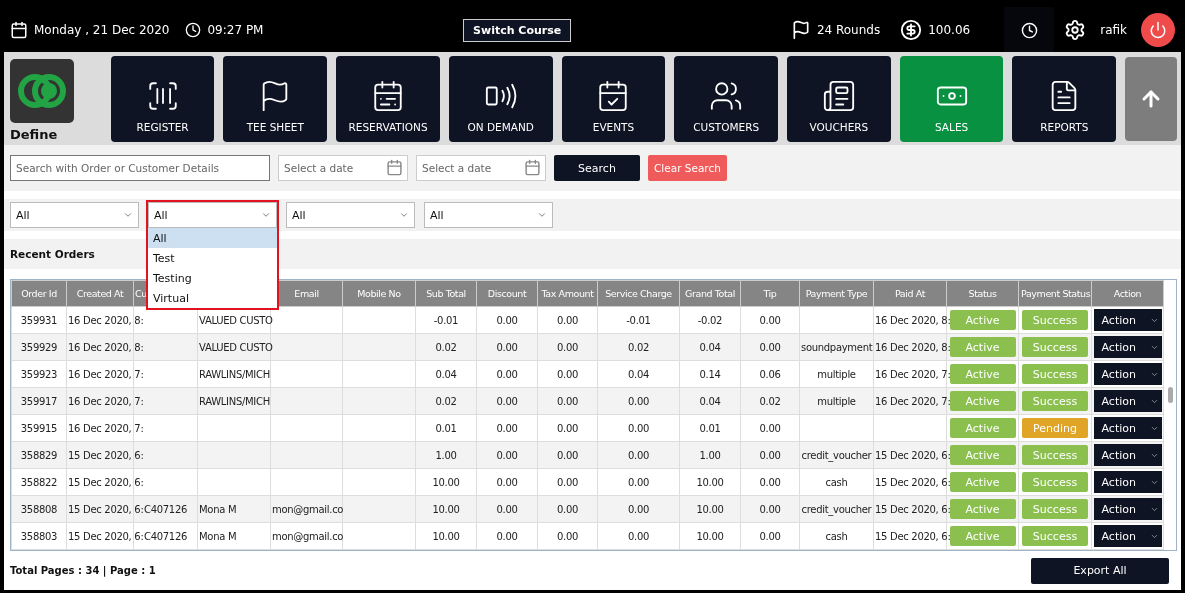  I want to click on table-cell: multiple, so click(836, 374).